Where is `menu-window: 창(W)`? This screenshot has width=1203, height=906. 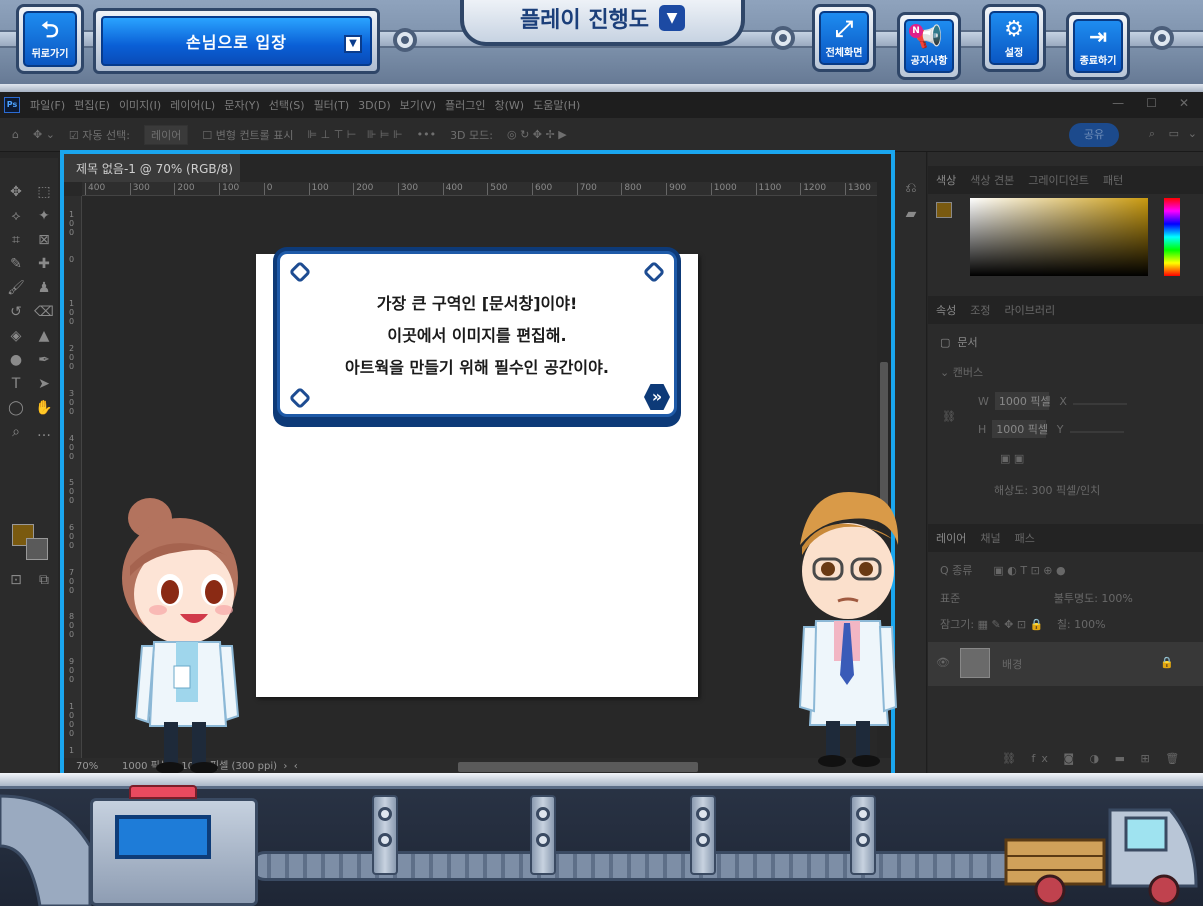
menu-window: 창(W) is located at coordinates (509, 105).